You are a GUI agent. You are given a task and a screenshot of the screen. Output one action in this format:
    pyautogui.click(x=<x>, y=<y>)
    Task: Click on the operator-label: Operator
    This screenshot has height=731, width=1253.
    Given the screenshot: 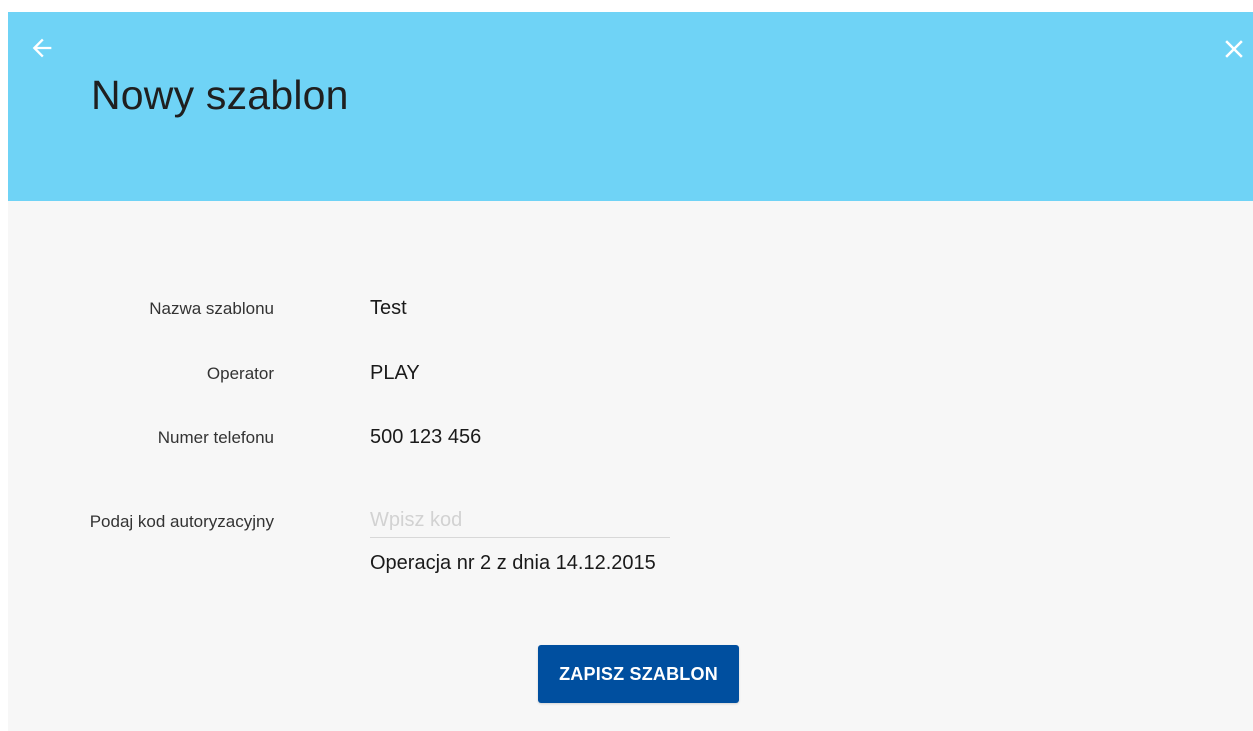 What is the action you would take?
    pyautogui.click(x=240, y=373)
    